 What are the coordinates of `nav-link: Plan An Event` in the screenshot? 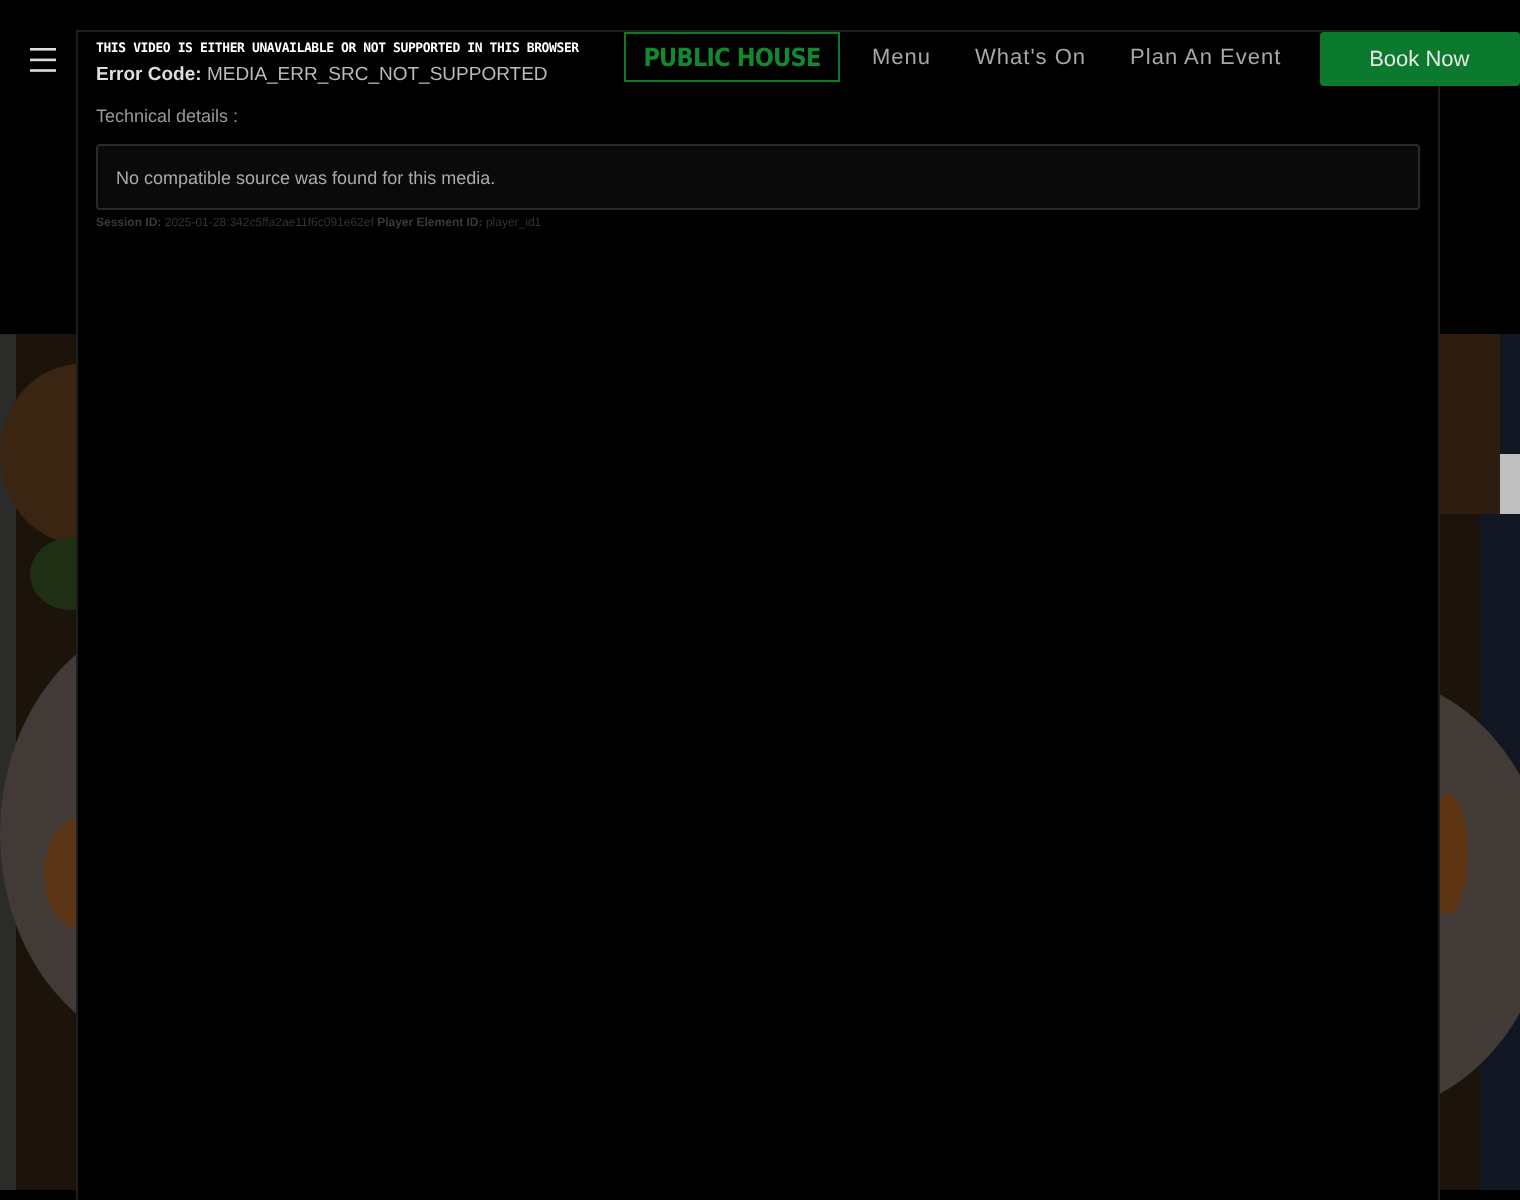 It's located at (1206, 58).